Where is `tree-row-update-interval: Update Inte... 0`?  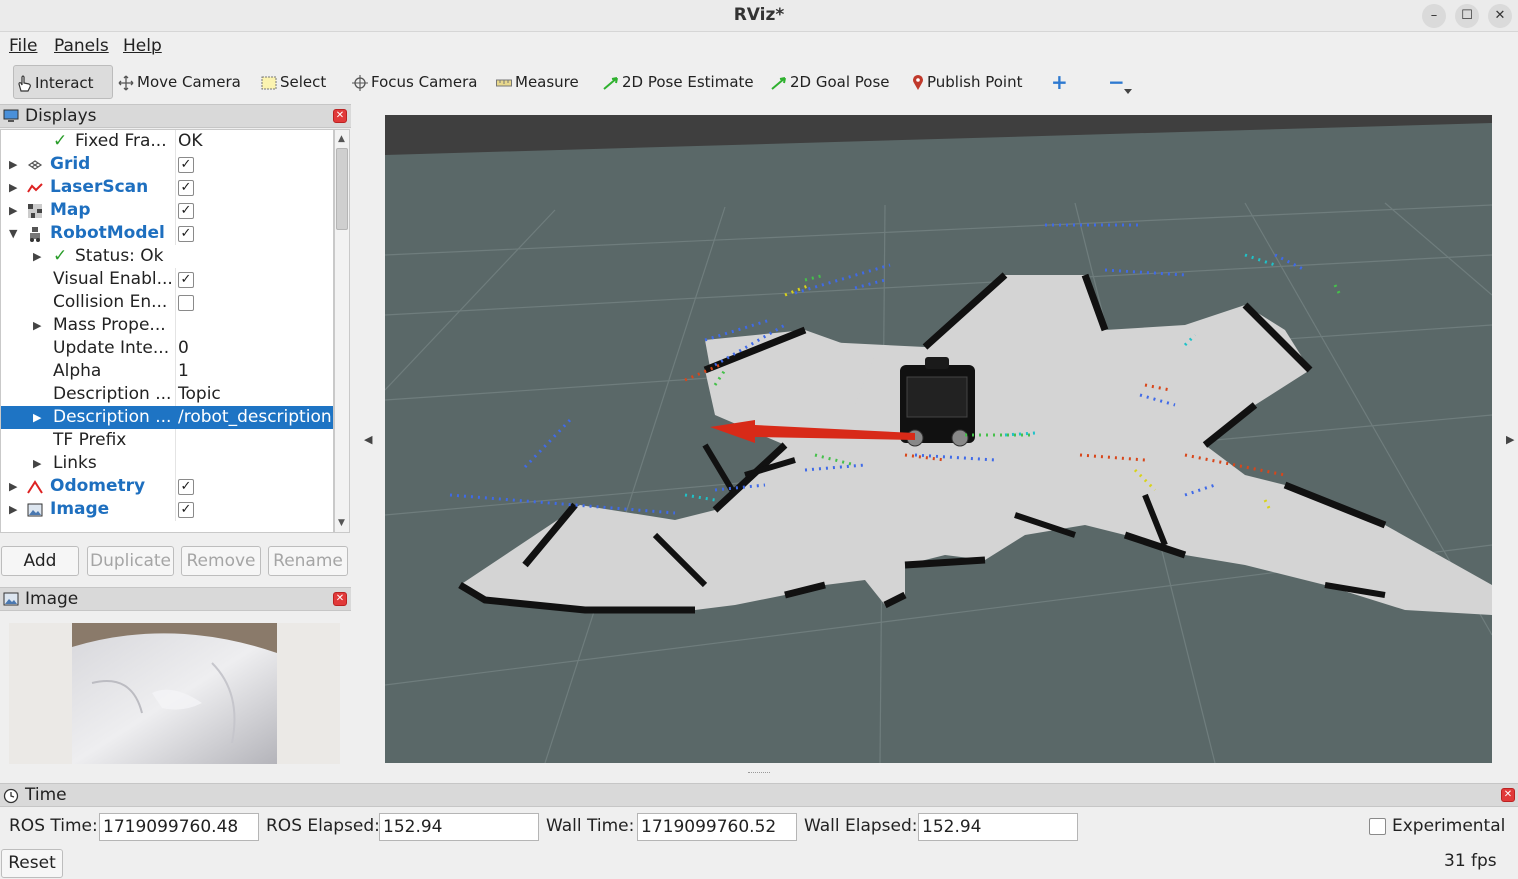
tree-row-update-interval: Update Inte... 0 is located at coordinates (167, 348).